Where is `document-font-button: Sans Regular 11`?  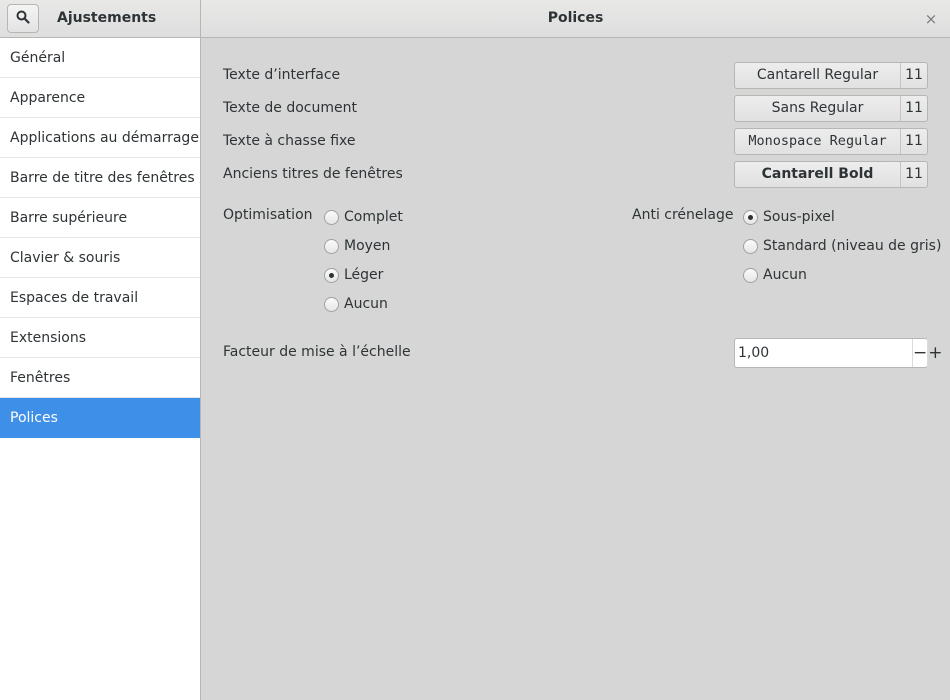 document-font-button: Sans Regular 11 is located at coordinates (831, 108).